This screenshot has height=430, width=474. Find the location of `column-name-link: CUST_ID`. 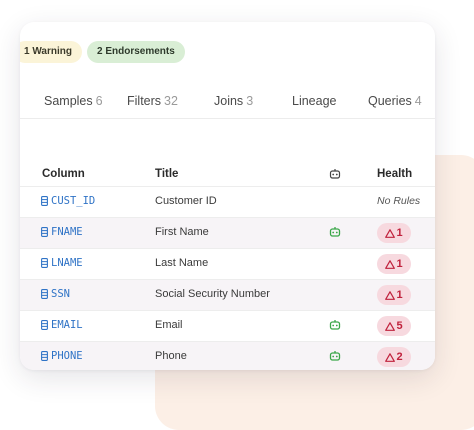

column-name-link: CUST_ID is located at coordinates (68, 201).